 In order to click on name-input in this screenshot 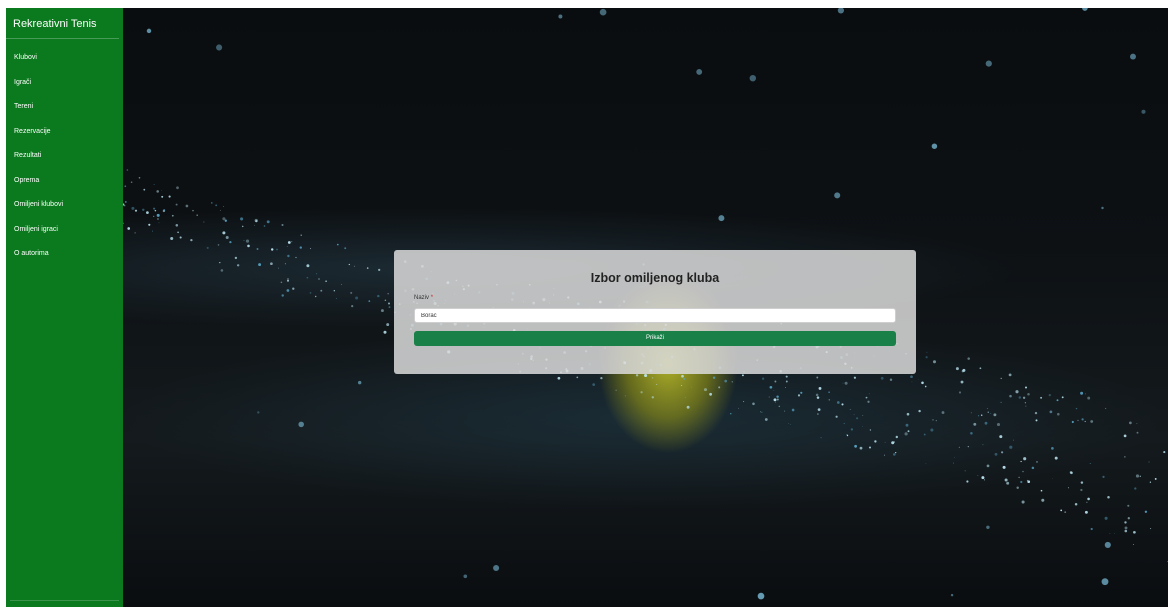, I will do `click(655, 315)`.